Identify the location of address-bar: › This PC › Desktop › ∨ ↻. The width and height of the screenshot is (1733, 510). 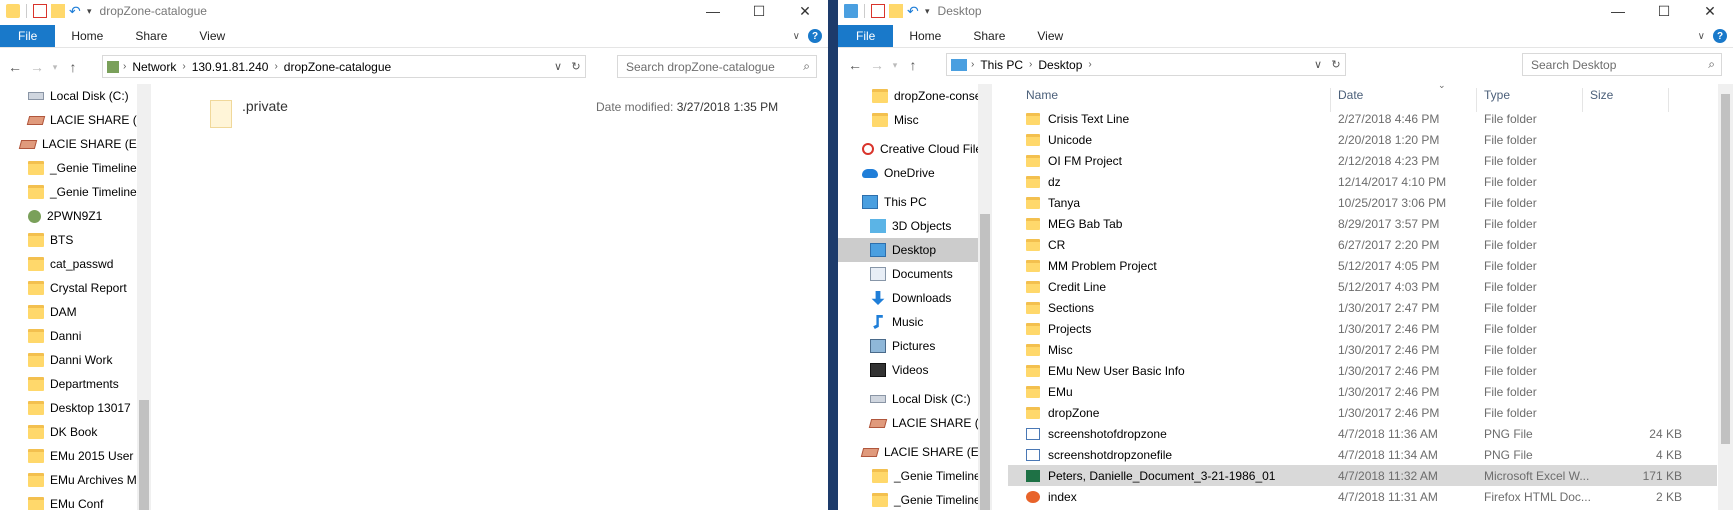
(1146, 64).